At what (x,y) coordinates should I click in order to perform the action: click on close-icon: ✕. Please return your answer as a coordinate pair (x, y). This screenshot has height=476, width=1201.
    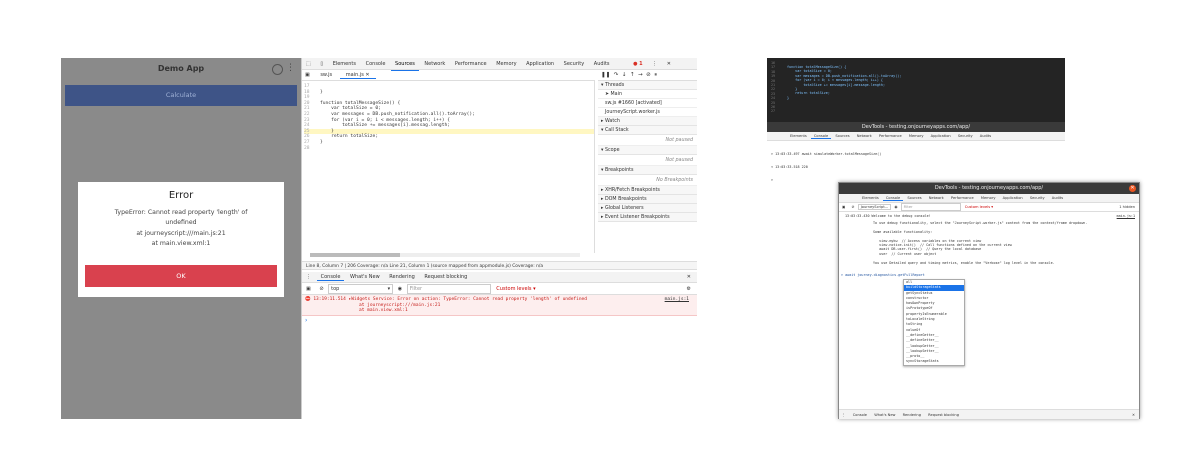
    Looking at the image, I should click on (669, 64).